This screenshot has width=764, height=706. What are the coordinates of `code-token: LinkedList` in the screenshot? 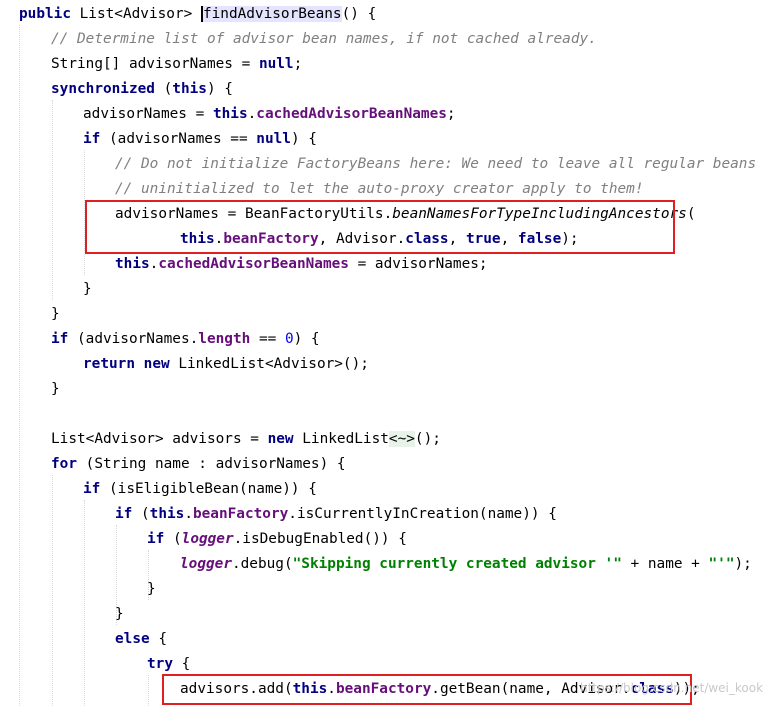 It's located at (341, 439).